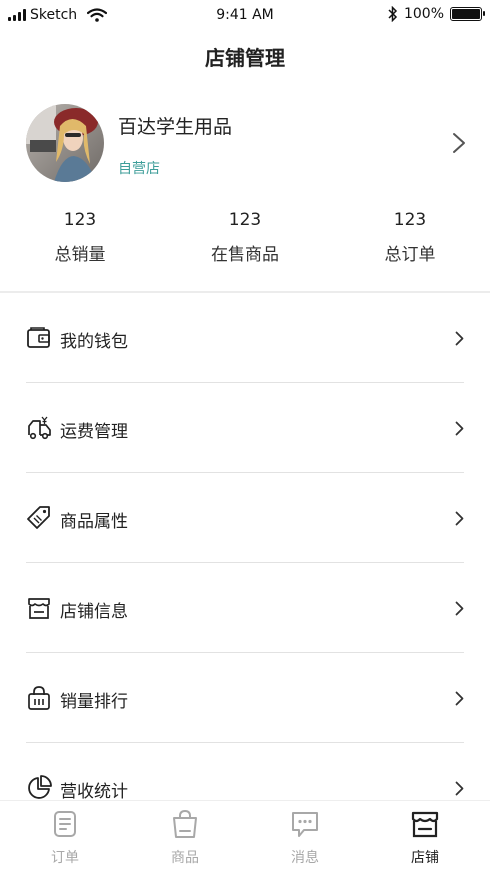 This screenshot has width=490, height=877. What do you see at coordinates (65, 143) in the screenshot?
I see `store-avatar` at bounding box center [65, 143].